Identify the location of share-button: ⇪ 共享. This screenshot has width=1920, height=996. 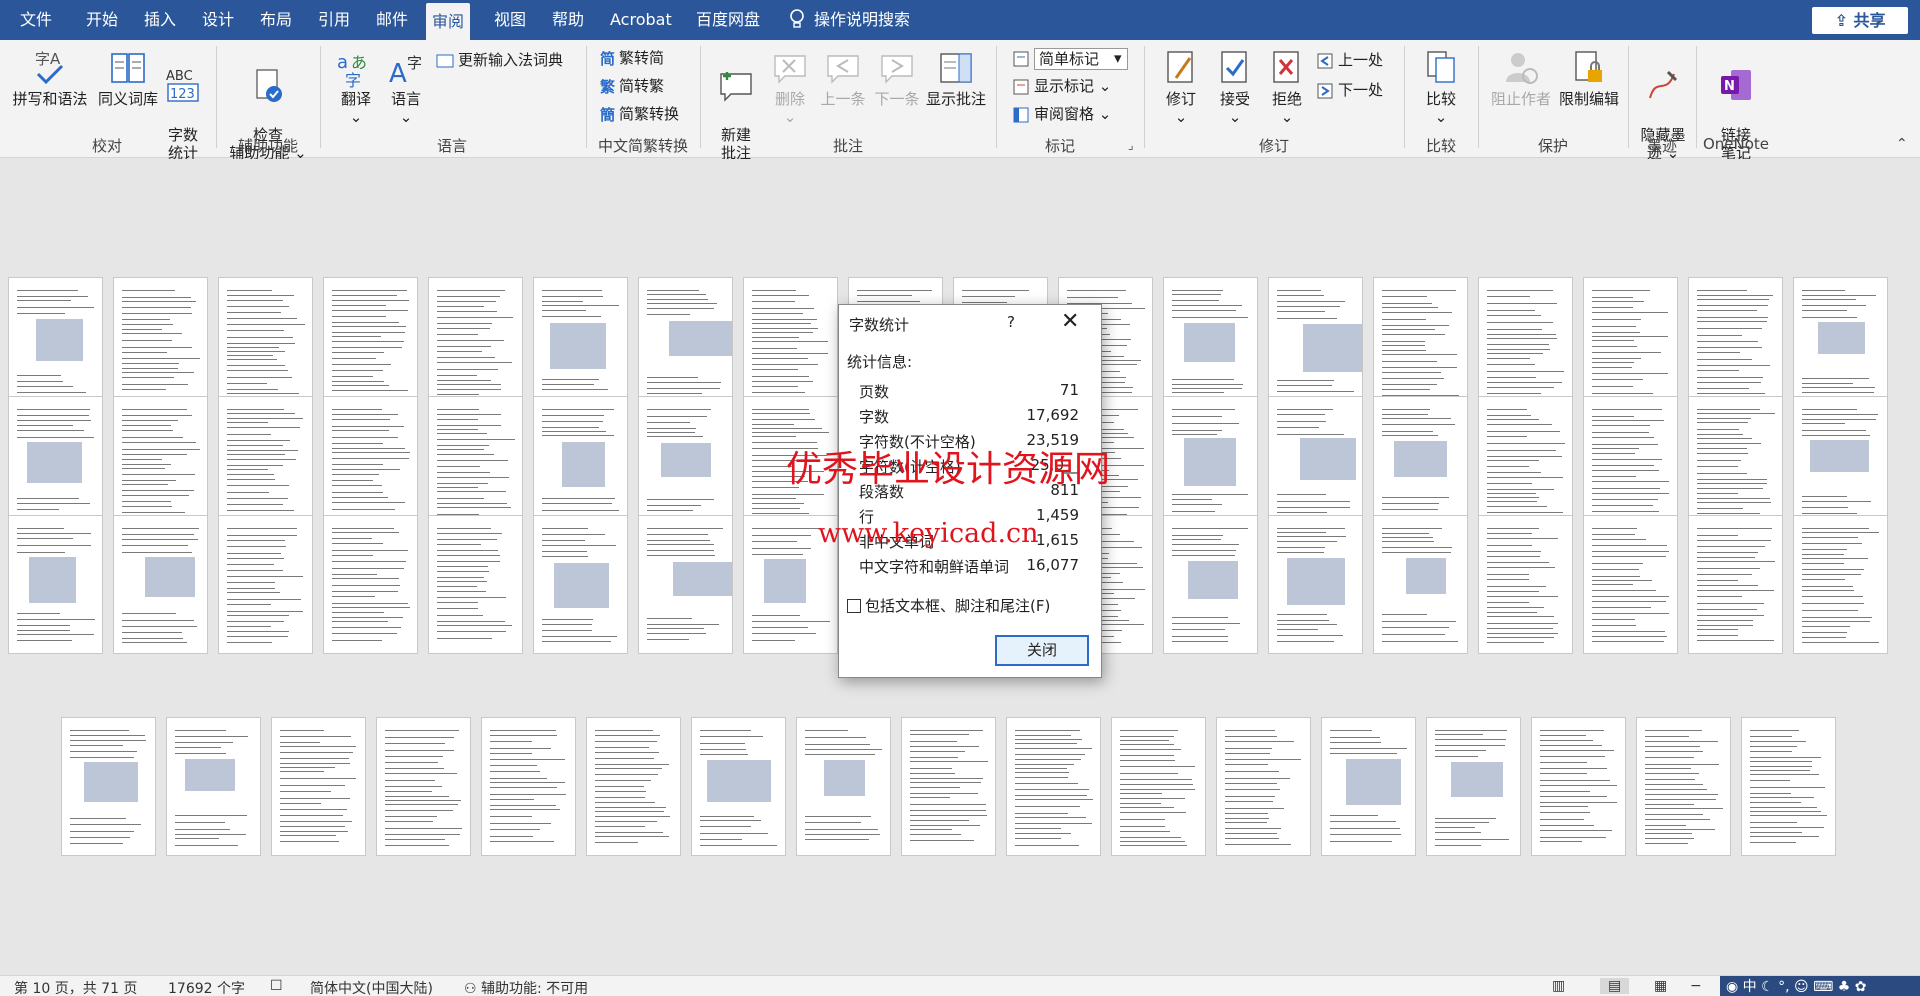
(1860, 20).